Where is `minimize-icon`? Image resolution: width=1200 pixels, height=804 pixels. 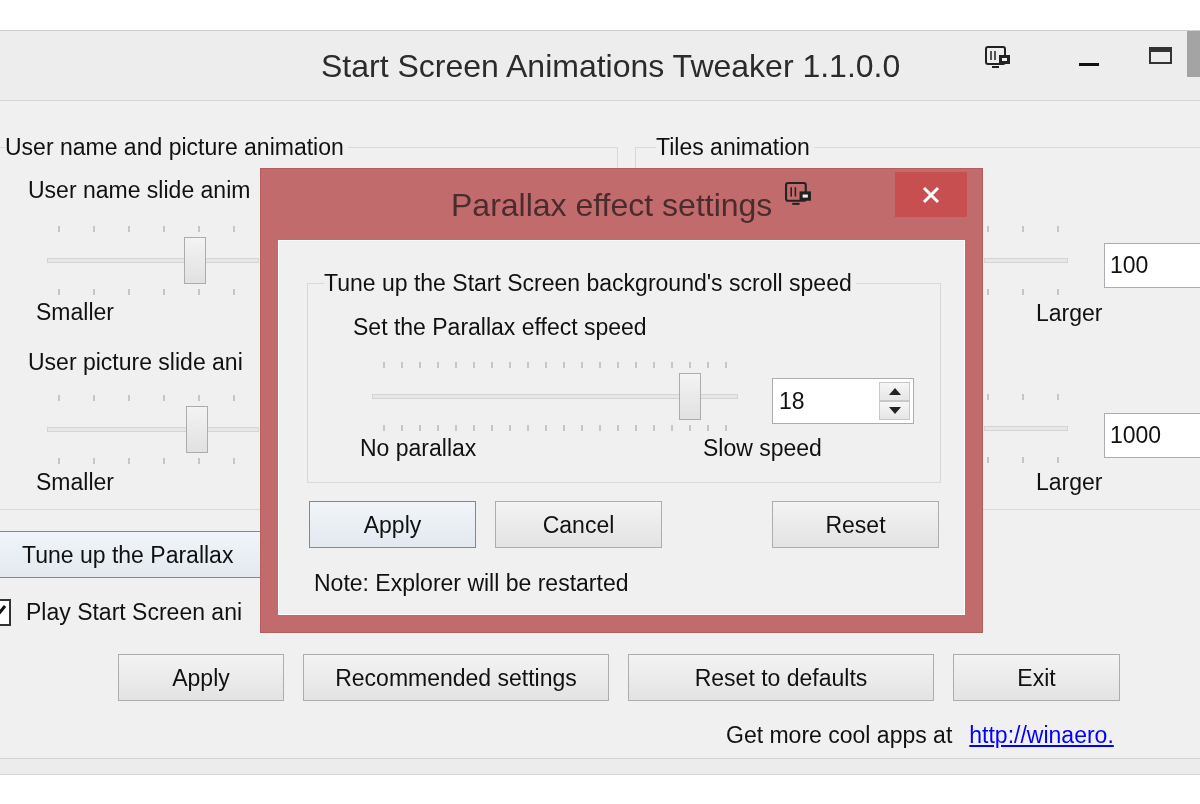
minimize-icon is located at coordinates (1089, 64).